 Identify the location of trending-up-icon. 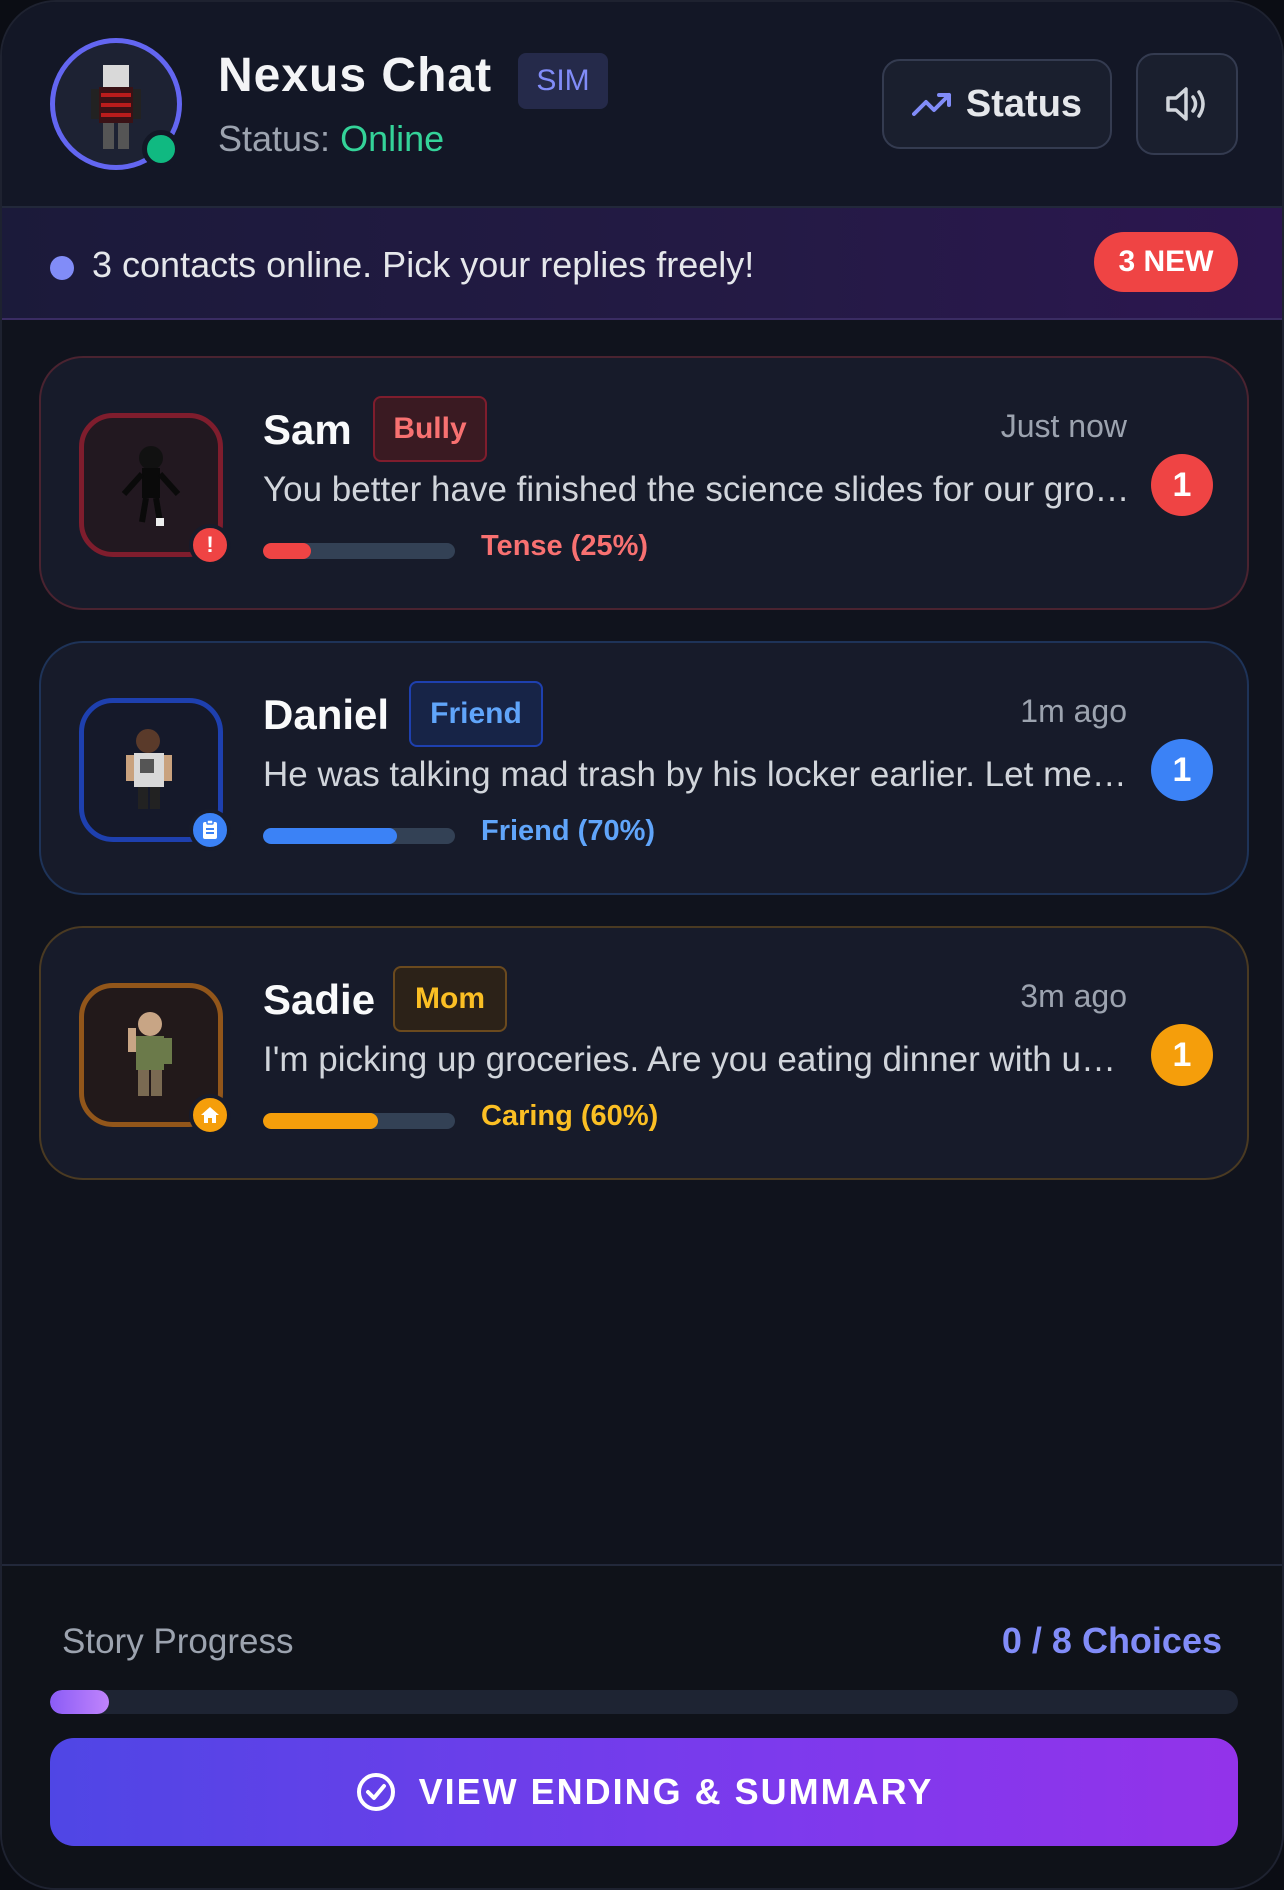
(931, 104).